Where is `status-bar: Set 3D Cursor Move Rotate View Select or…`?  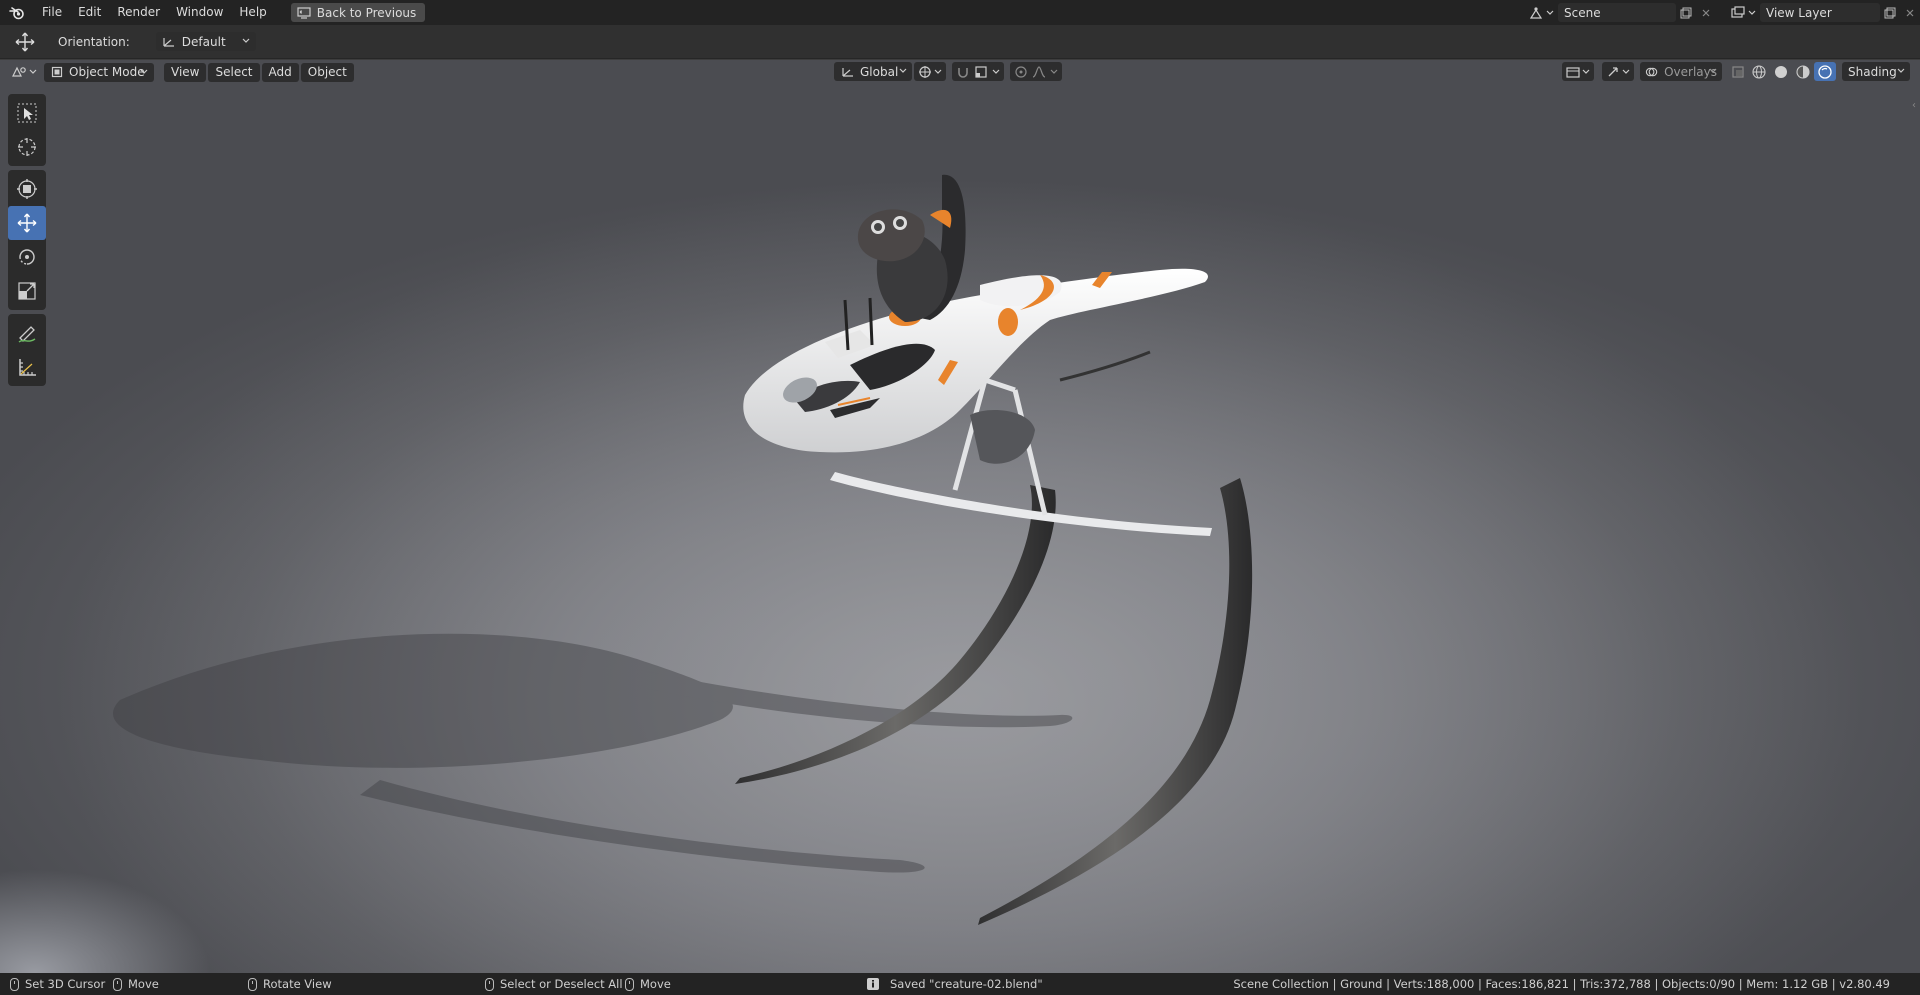 status-bar: Set 3D Cursor Move Rotate View Select or… is located at coordinates (960, 984).